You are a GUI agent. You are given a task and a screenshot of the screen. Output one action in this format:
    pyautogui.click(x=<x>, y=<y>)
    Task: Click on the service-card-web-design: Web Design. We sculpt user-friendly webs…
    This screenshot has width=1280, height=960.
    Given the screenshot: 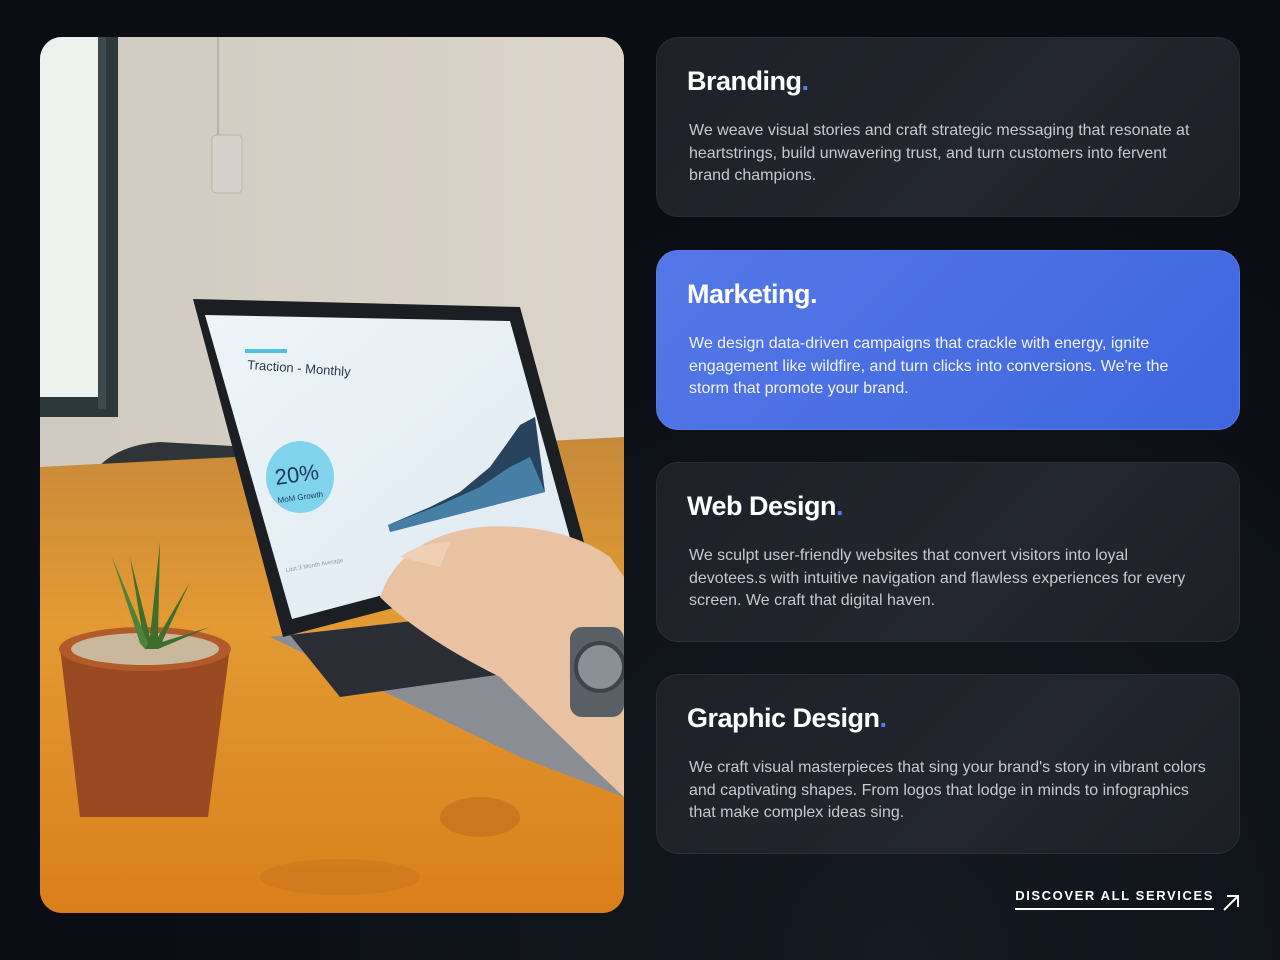 What is the action you would take?
    pyautogui.click(x=948, y=552)
    